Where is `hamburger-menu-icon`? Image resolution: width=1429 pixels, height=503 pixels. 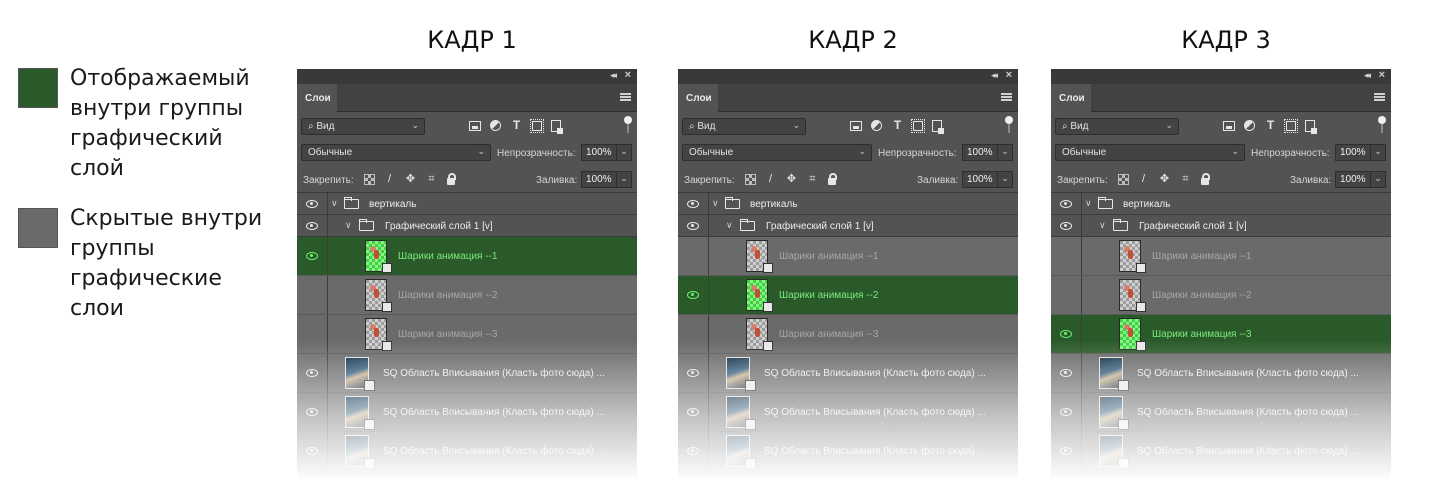 hamburger-menu-icon is located at coordinates (1379, 97).